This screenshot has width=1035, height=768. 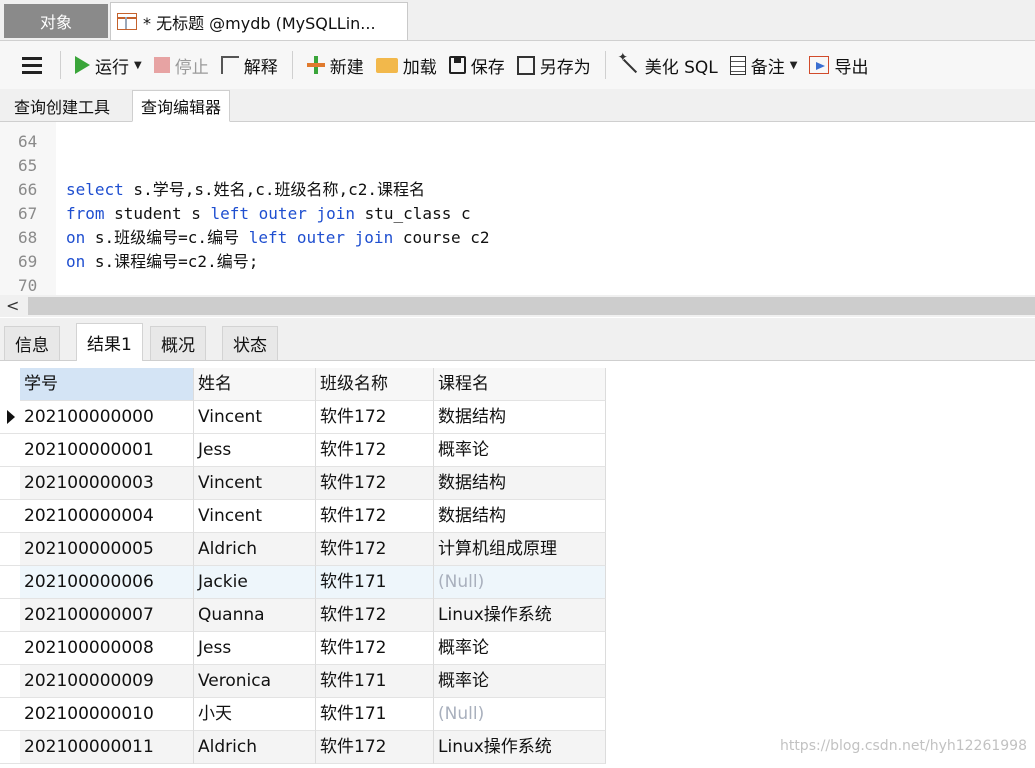 I want to click on editor-horizontal-scrollbar: <, so click(x=517, y=306).